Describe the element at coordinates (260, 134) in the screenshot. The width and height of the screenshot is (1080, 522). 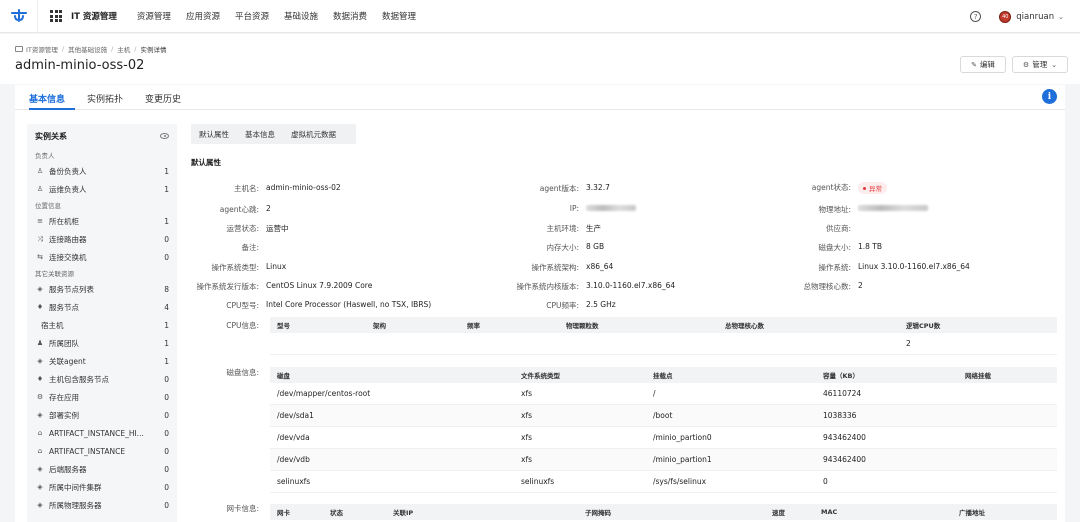
I see `subtab-basic-info: 基本信息` at that location.